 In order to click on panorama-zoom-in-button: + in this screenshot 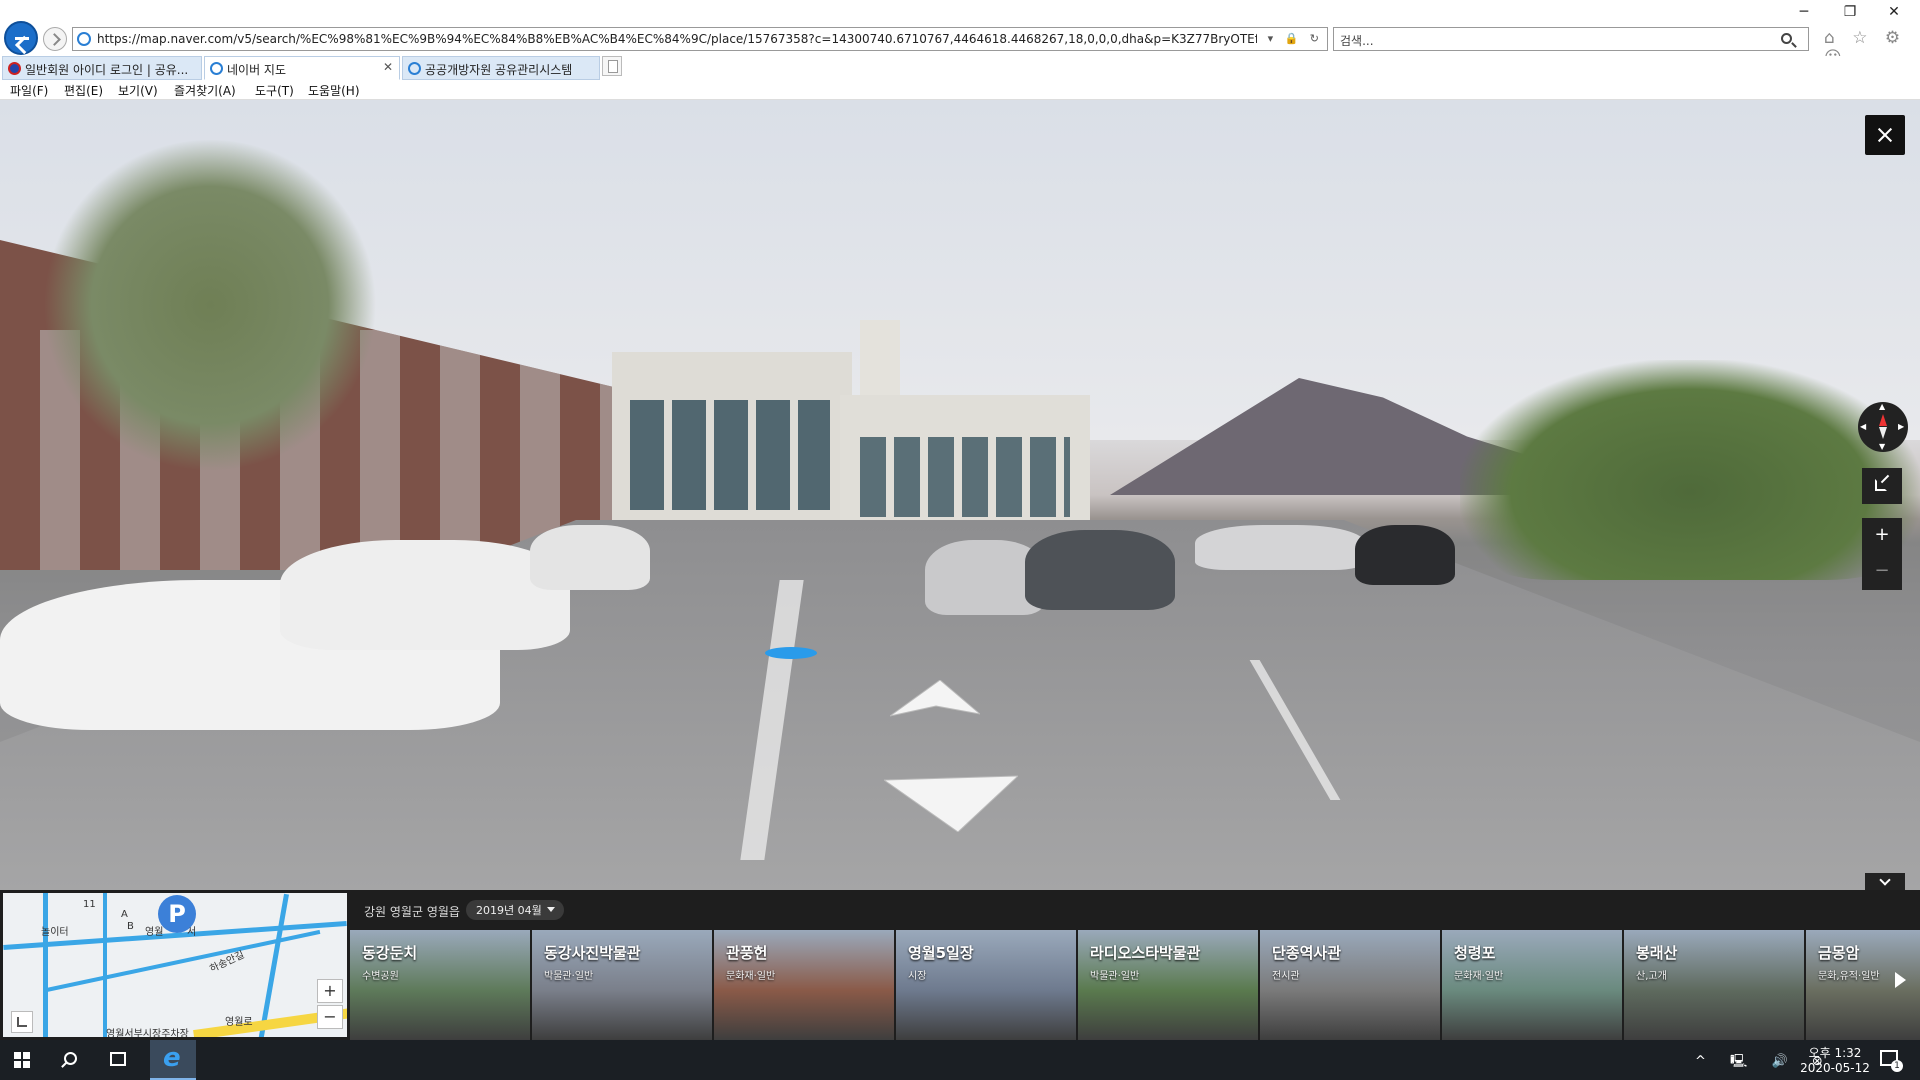, I will do `click(1882, 536)`.